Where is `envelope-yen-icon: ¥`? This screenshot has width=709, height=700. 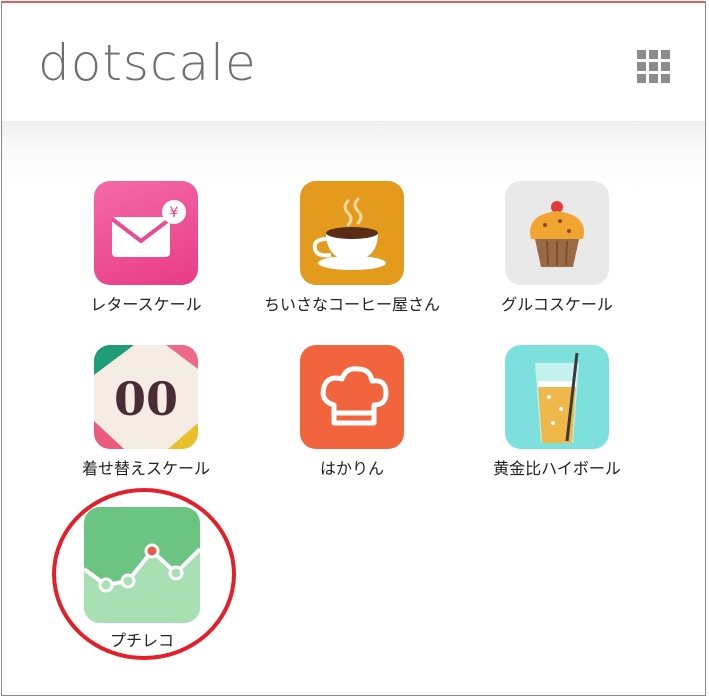 envelope-yen-icon: ¥ is located at coordinates (146, 233).